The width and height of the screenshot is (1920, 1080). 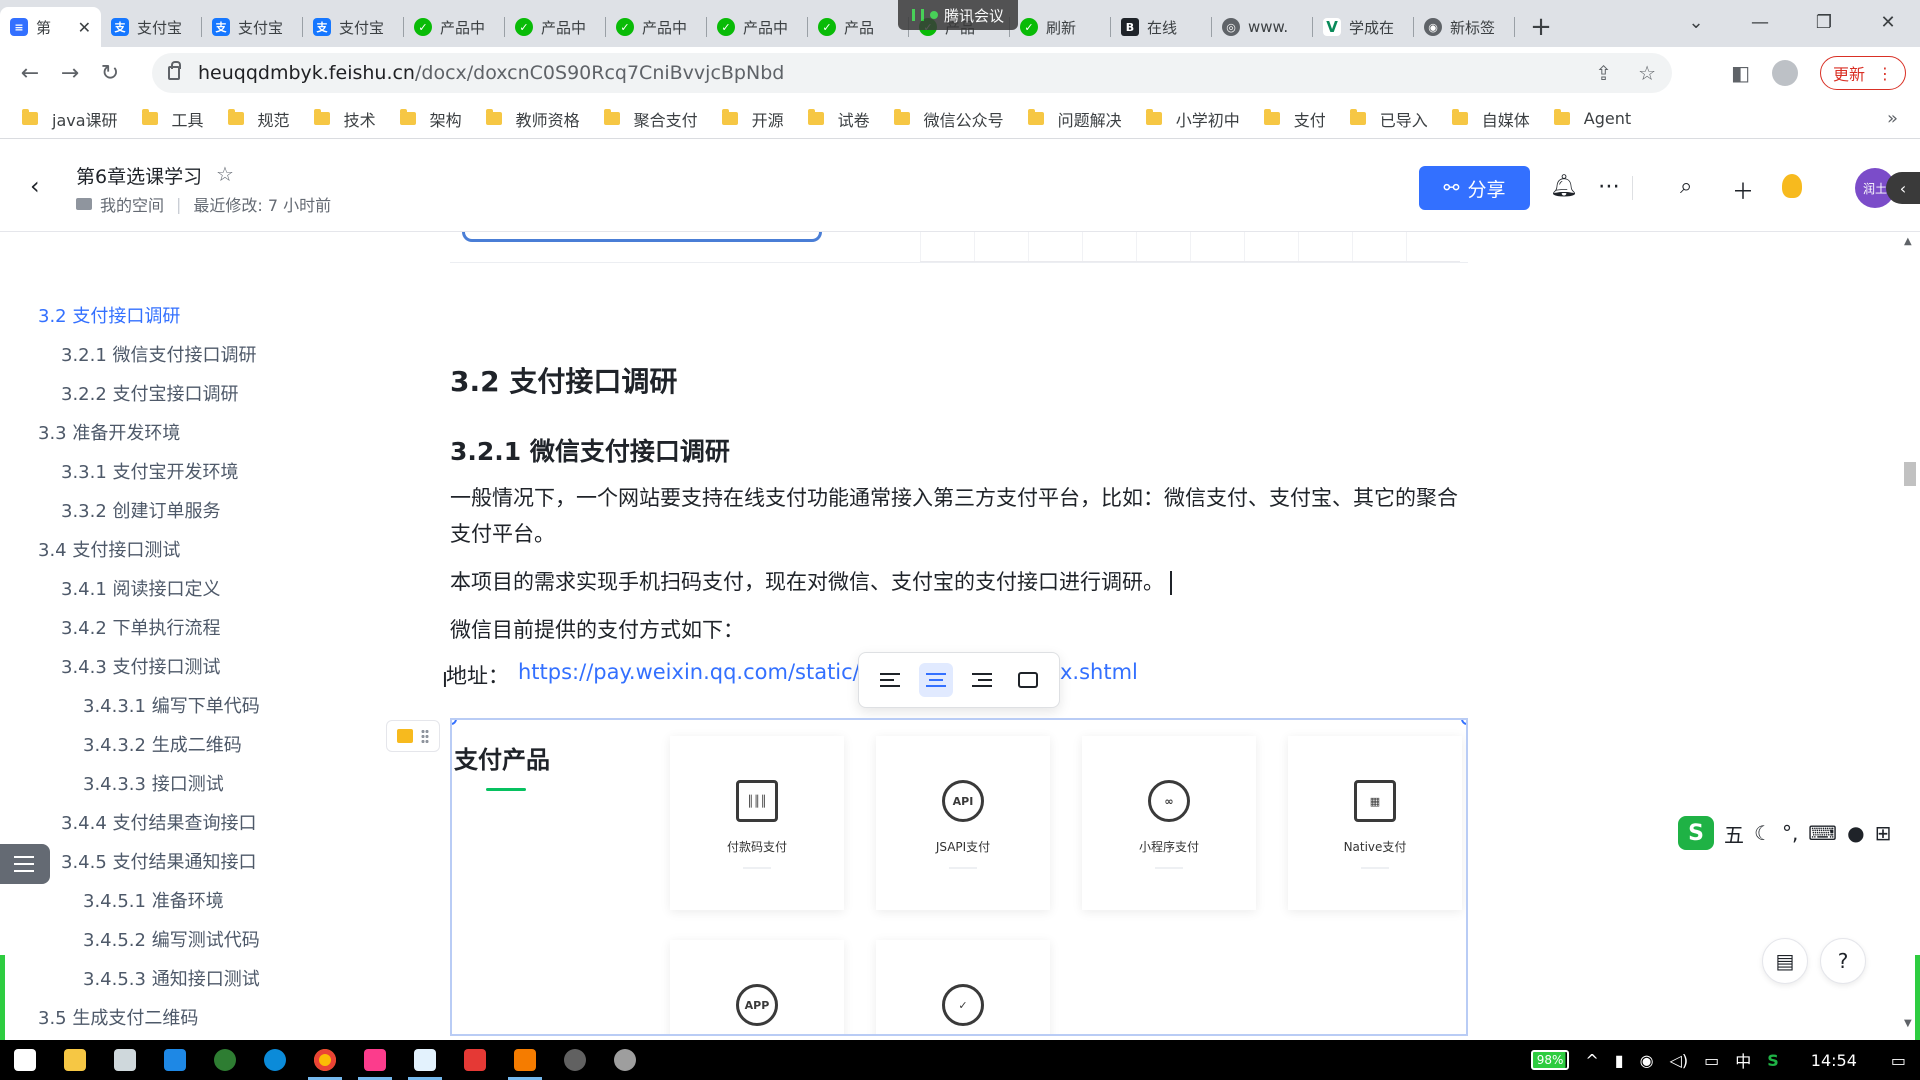 What do you see at coordinates (225, 174) in the screenshot?
I see `favorite-star-icon: ☆` at bounding box center [225, 174].